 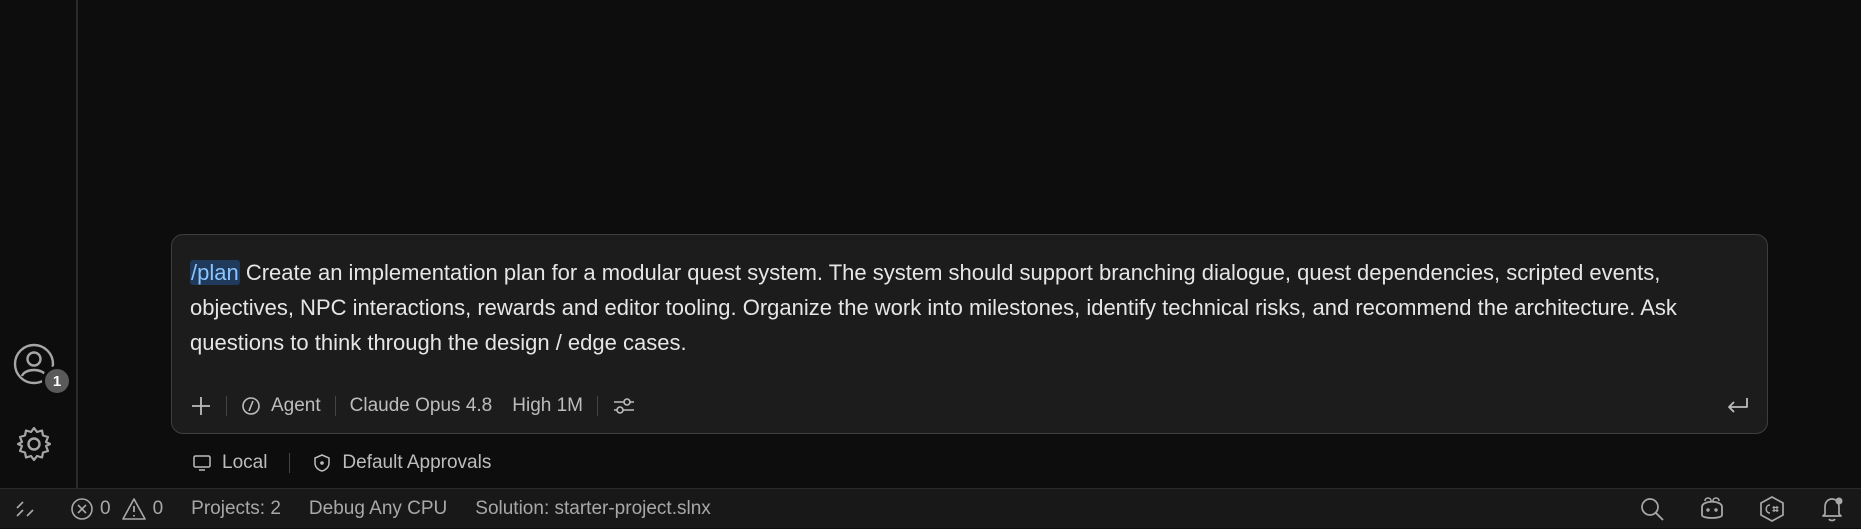 I want to click on zoom-button, so click(x=1652, y=509).